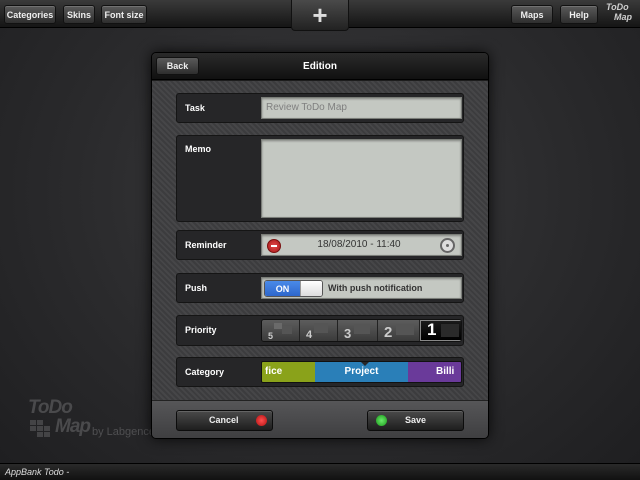 The height and width of the screenshot is (480, 640). I want to click on category-row: Category fice Project Billi, so click(320, 372).